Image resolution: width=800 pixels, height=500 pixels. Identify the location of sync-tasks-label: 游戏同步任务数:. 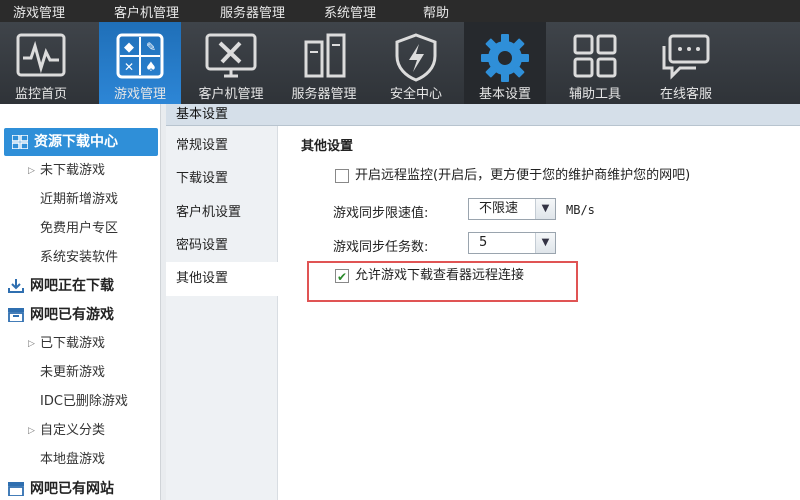
(381, 247).